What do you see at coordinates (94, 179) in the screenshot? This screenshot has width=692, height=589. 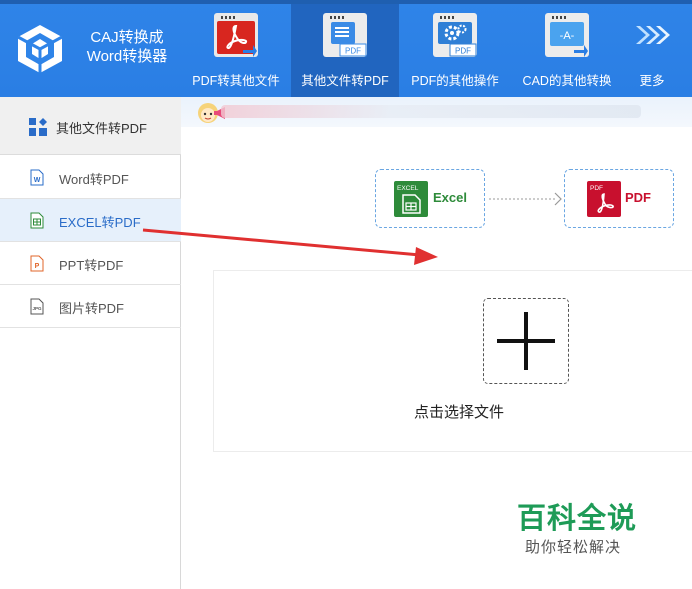 I see `sidebar-item-label: Word转PDF` at bounding box center [94, 179].